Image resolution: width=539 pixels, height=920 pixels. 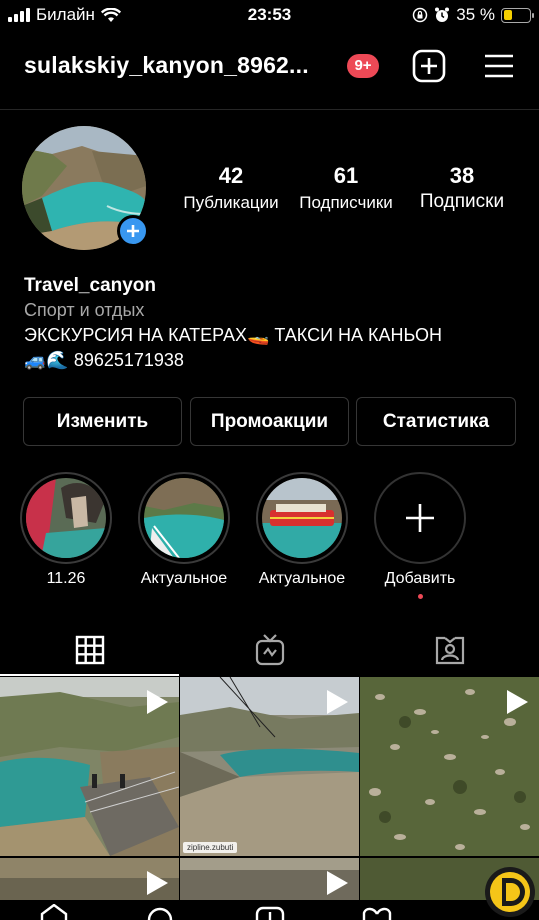 I want to click on profile-header: sulakskiy_kanyon_8962... 9+, so click(x=269, y=66).